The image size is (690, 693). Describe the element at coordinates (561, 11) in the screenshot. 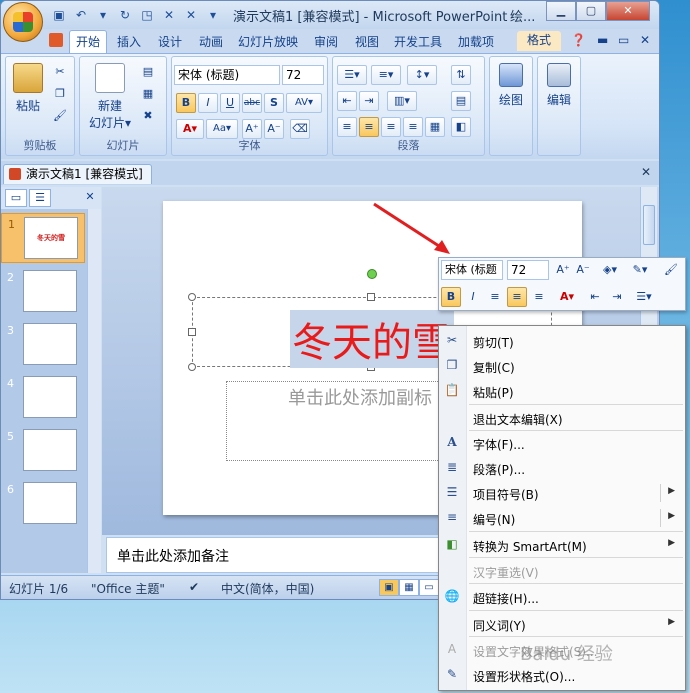

I see `minimize-button: ▁` at that location.